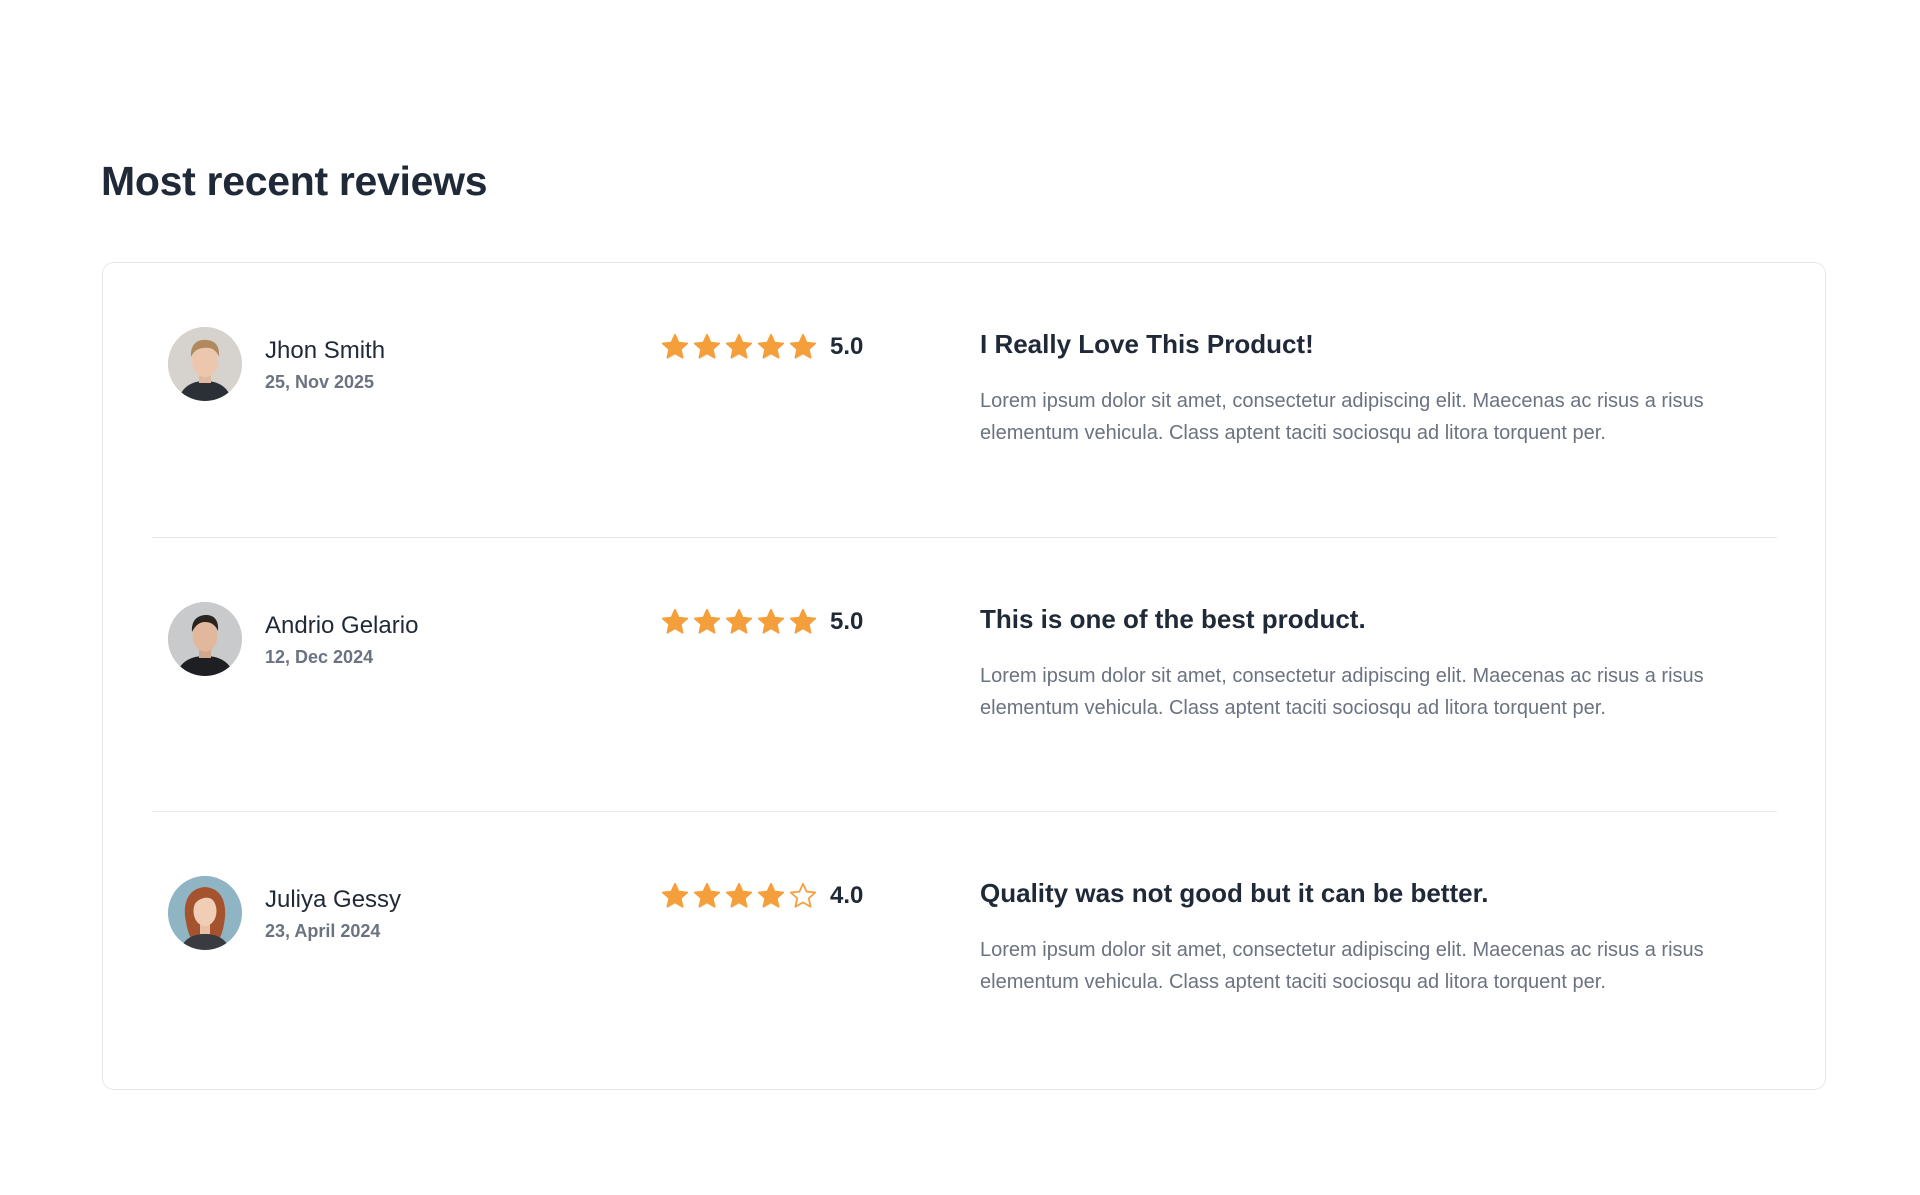  I want to click on reviewer-name: Andrio Gelario, so click(342, 625).